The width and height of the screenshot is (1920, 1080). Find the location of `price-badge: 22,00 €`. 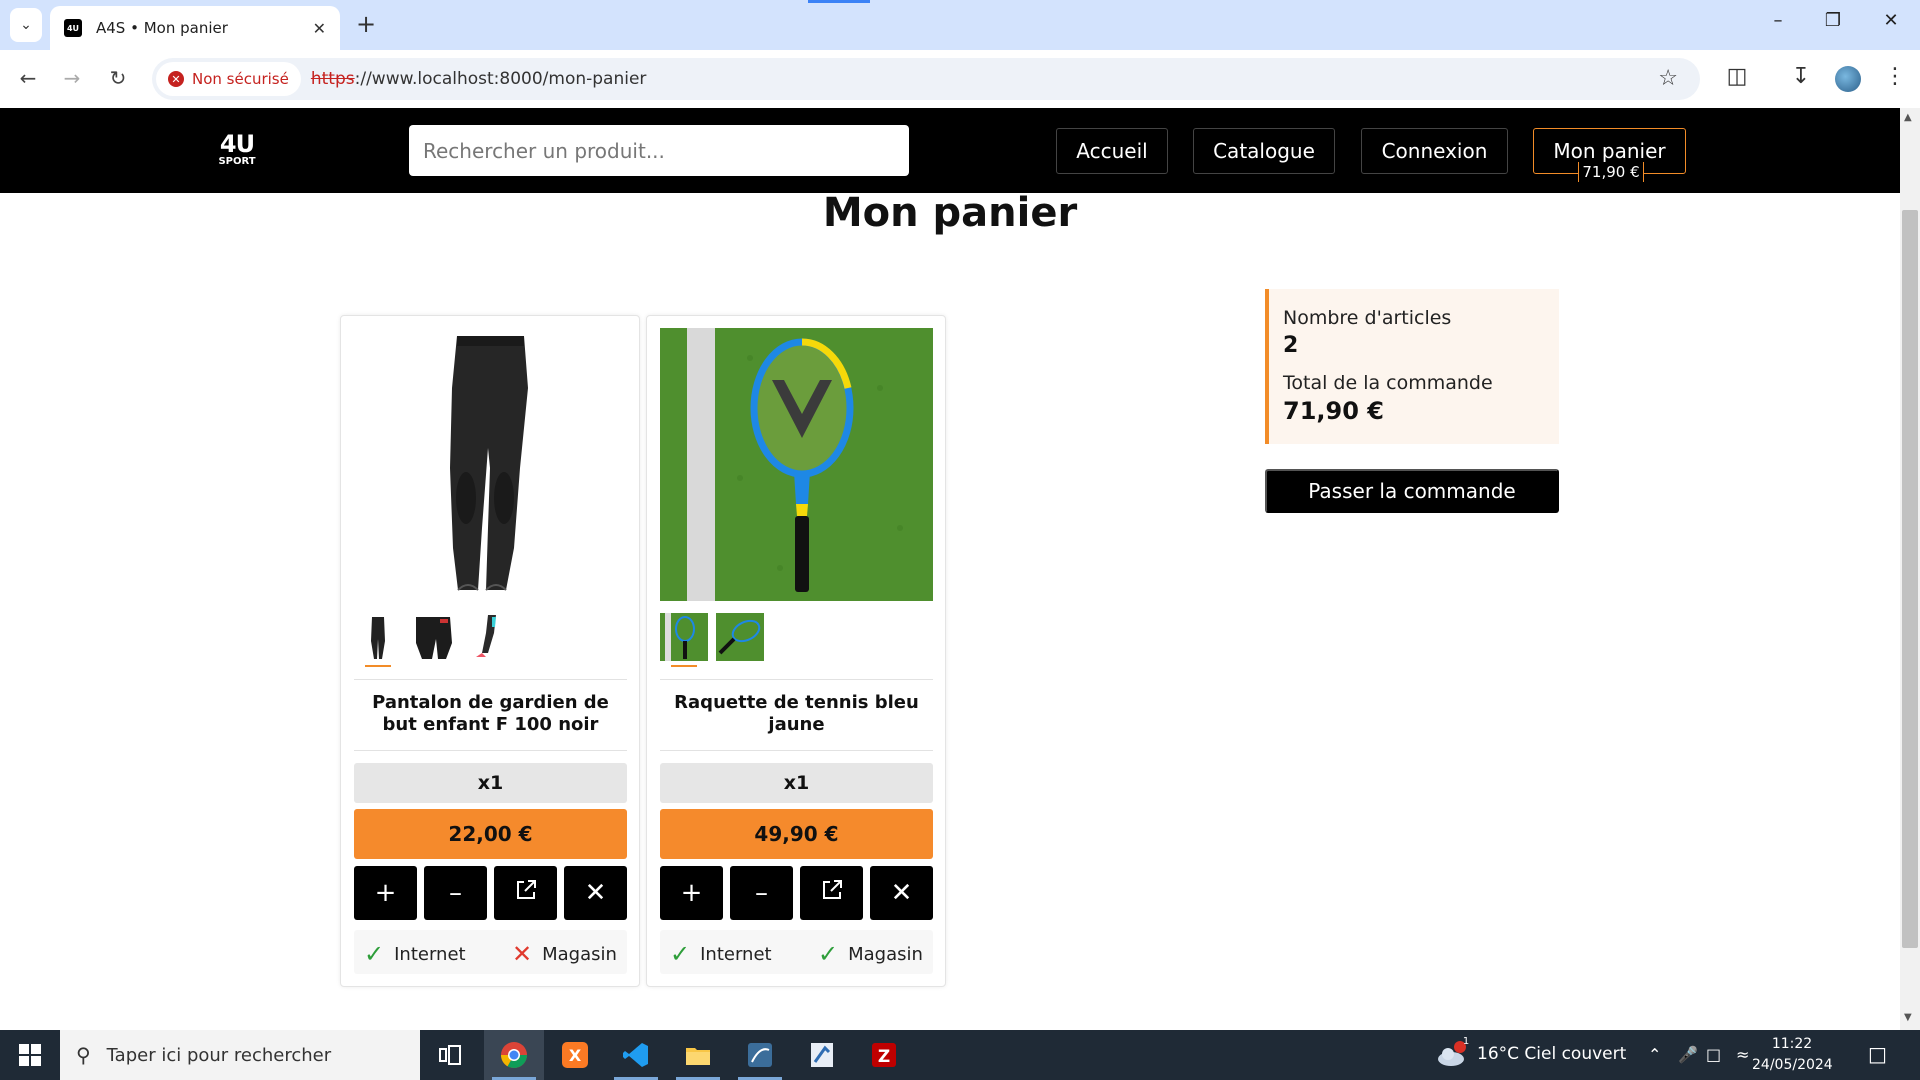

price-badge: 22,00 € is located at coordinates (490, 834).